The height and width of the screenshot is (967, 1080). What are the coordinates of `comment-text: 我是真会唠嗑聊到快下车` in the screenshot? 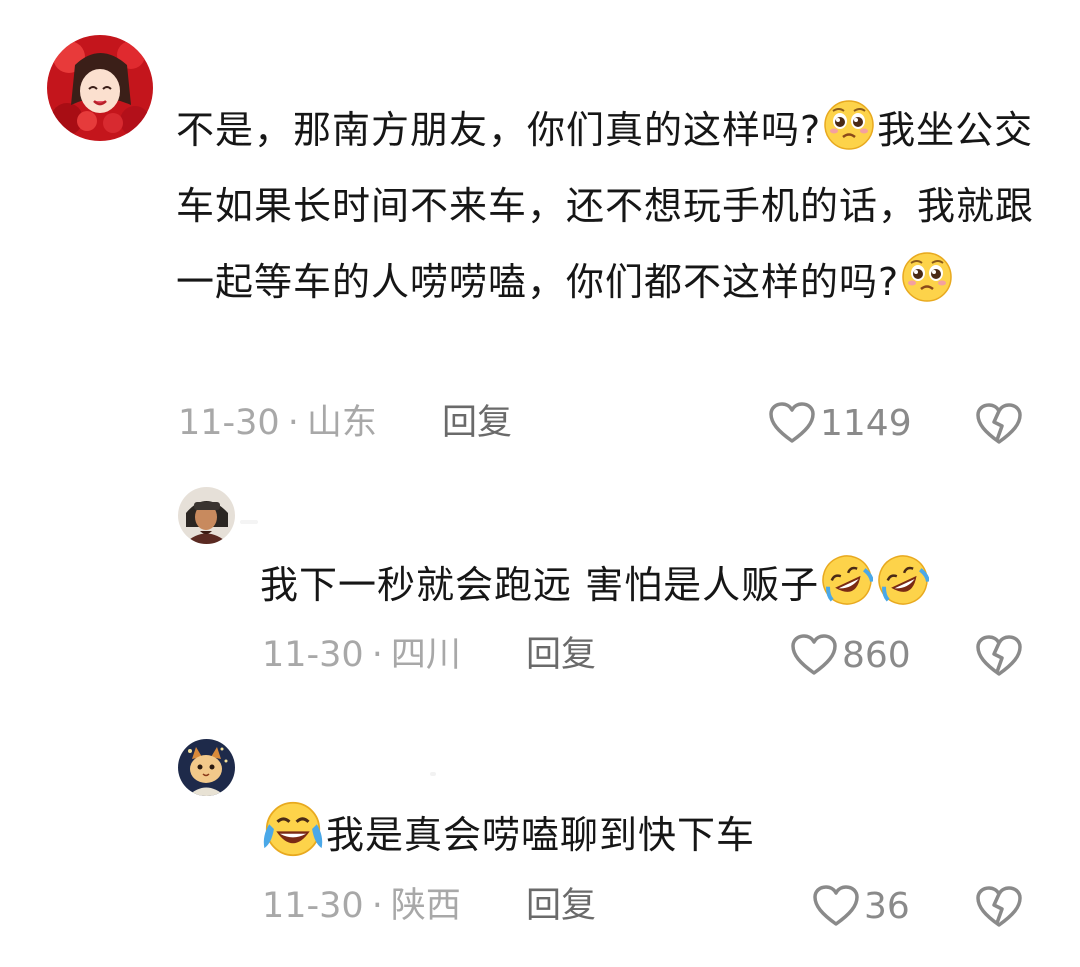 It's located at (650, 835).